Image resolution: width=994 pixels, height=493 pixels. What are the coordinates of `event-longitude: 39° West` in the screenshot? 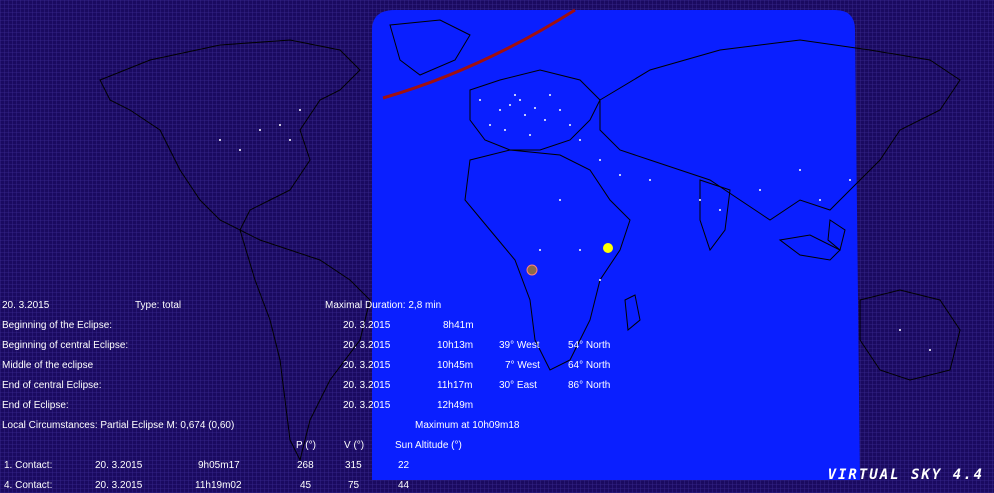 It's located at (519, 345).